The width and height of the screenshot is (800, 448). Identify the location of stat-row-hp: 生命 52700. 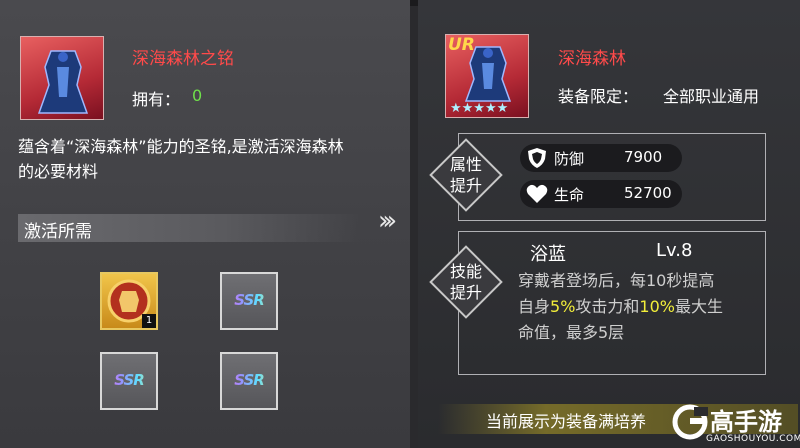
(601, 194).